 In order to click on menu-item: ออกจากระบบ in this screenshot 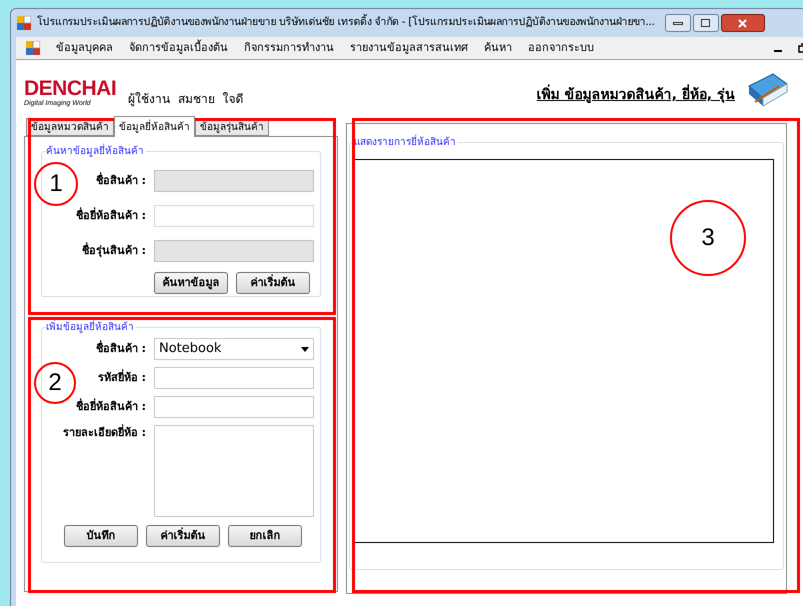, I will do `click(561, 48)`.